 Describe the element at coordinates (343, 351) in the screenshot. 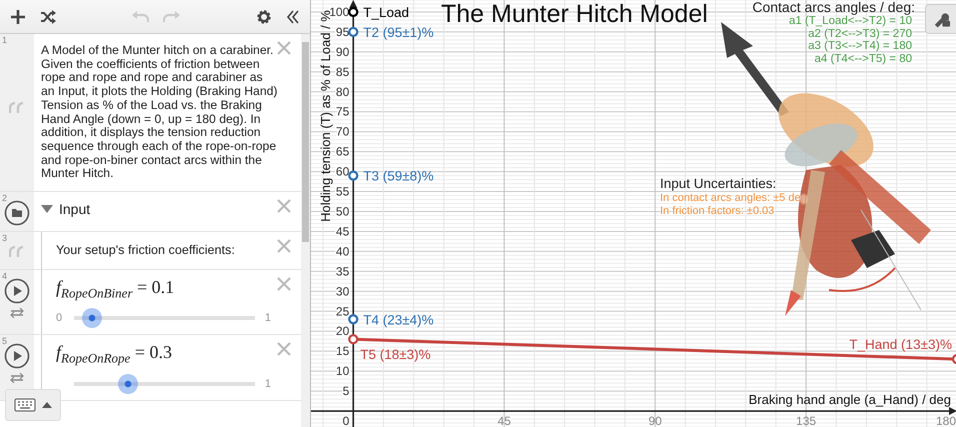

I see `tick-label: 15` at that location.